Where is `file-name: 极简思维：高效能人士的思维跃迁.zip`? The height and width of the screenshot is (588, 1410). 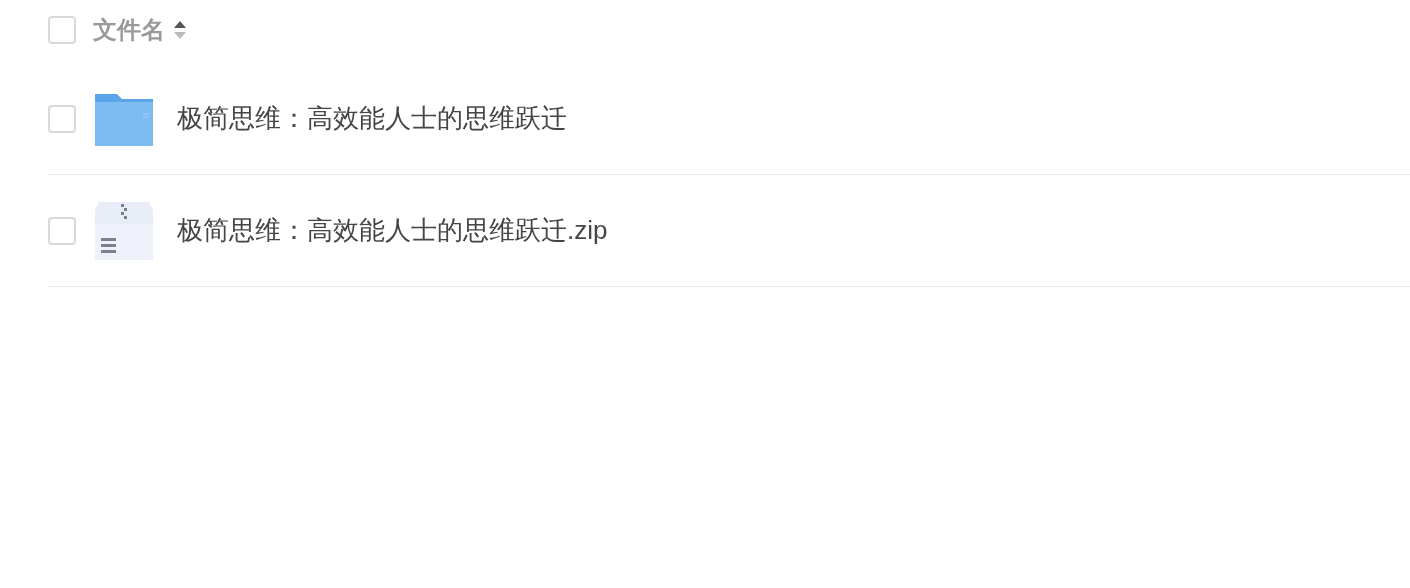
file-name: 极简思维：高效能人士的思维跃迁.zip is located at coordinates (392, 230).